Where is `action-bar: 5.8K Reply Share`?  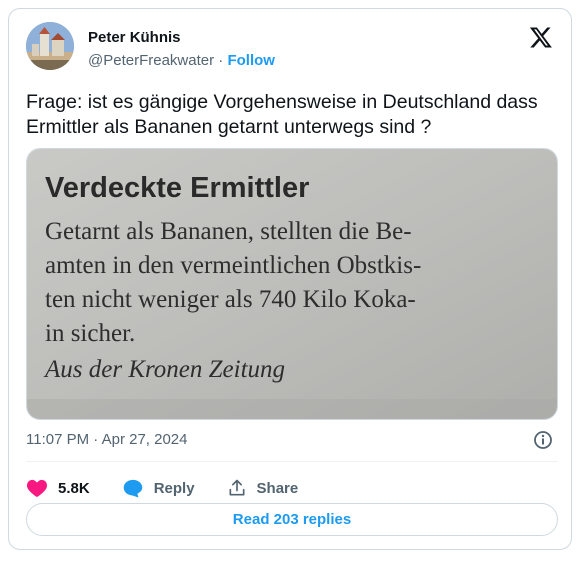
action-bar: 5.8K Reply Share is located at coordinates (178, 488).